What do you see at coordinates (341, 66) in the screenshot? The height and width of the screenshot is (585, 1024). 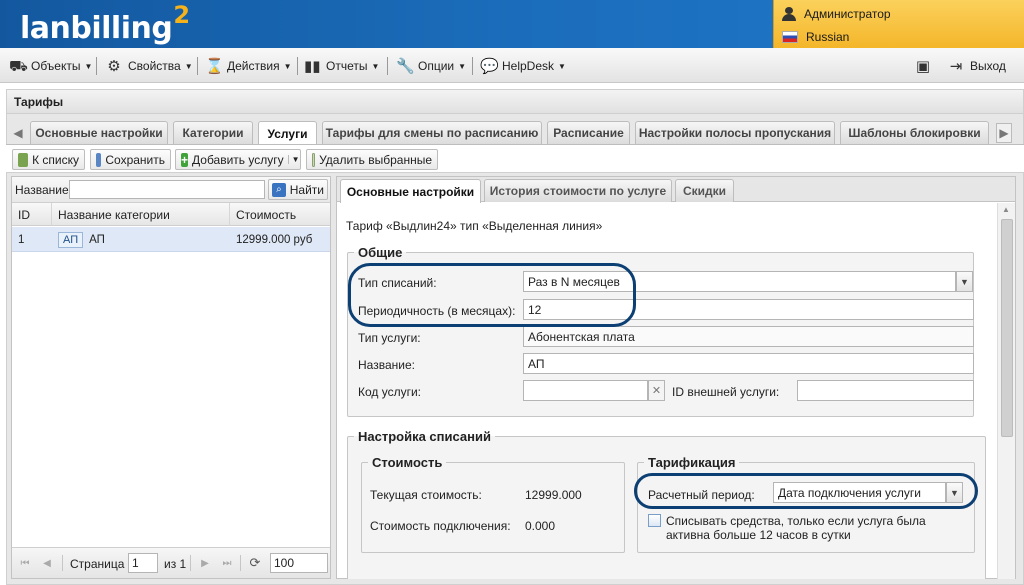 I see `menu-reports: ▮▮ Отчеты ▼` at bounding box center [341, 66].